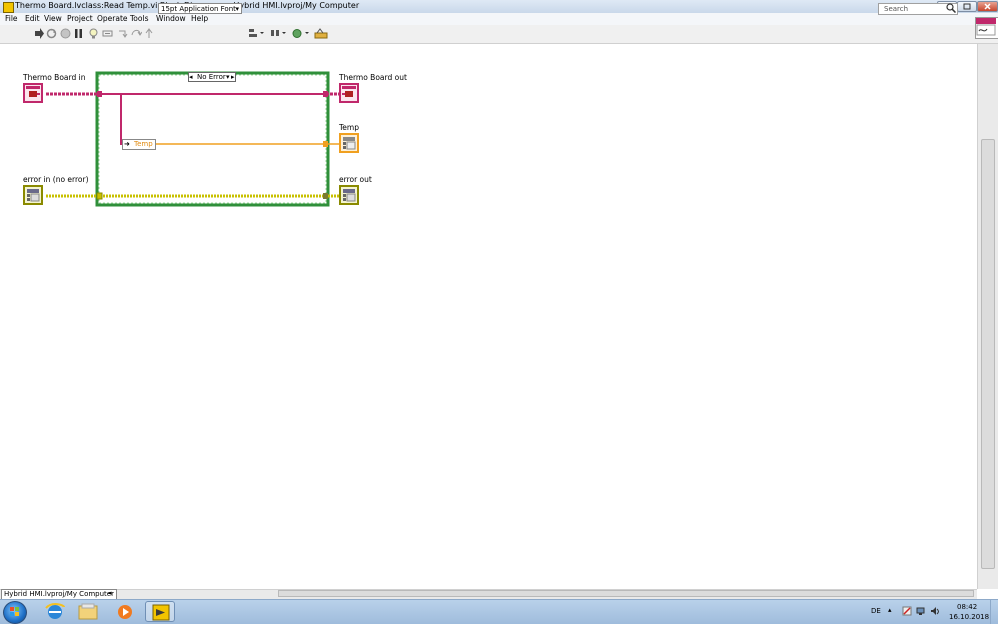  I want to click on align-objects-icon, so click(256, 33).